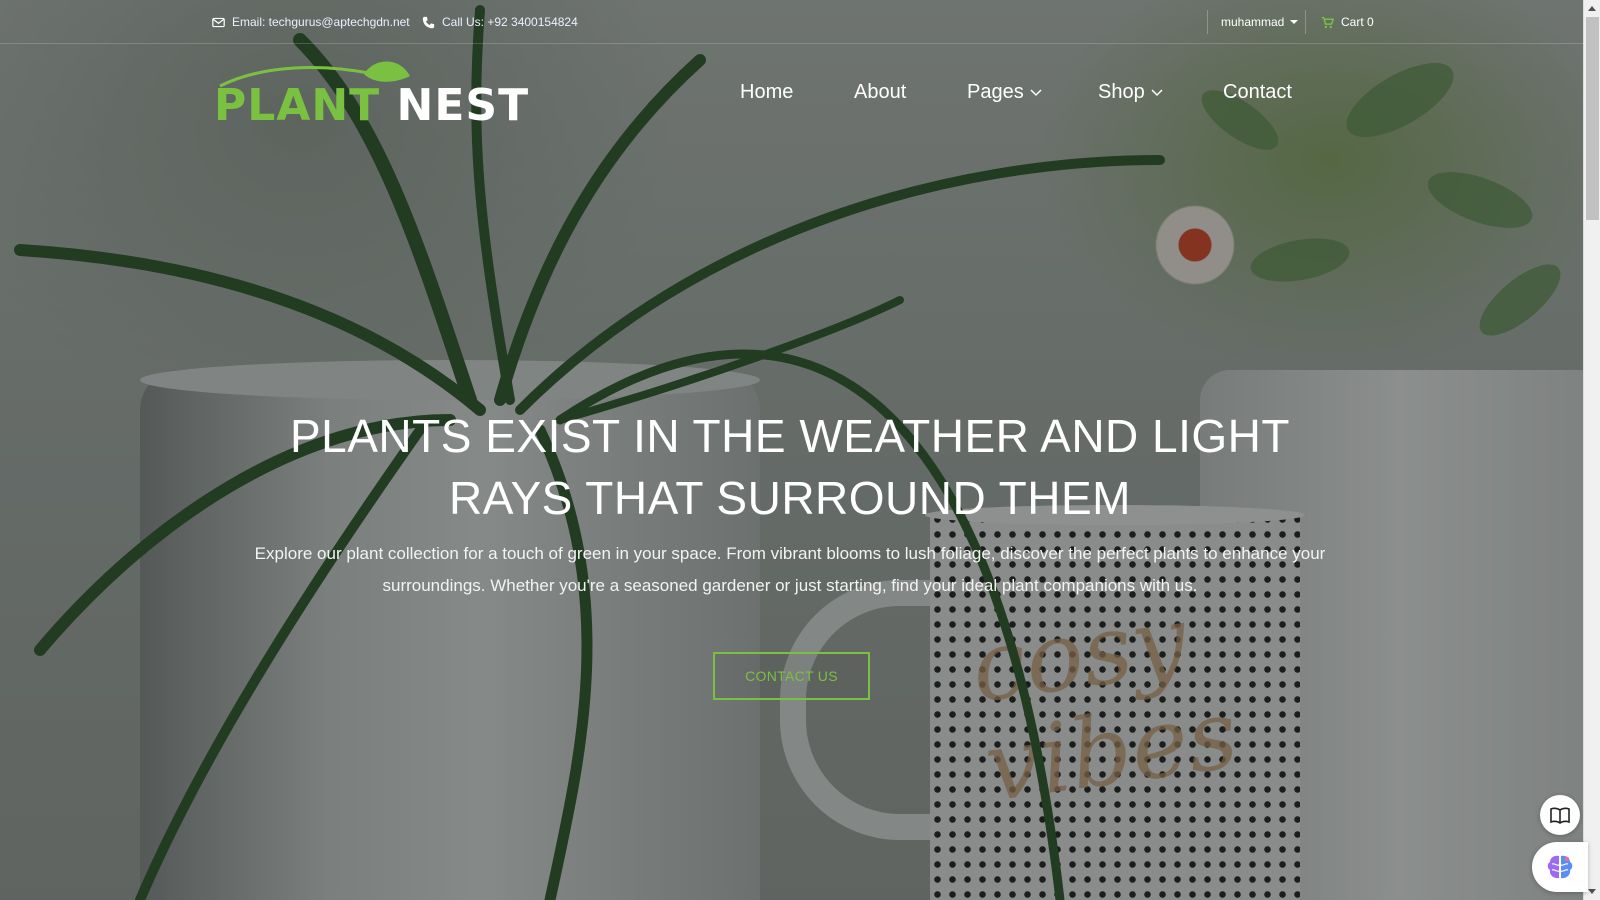 The width and height of the screenshot is (1600, 900). What do you see at coordinates (1592, 8) in the screenshot?
I see `scroll-up-arrow-icon` at bounding box center [1592, 8].